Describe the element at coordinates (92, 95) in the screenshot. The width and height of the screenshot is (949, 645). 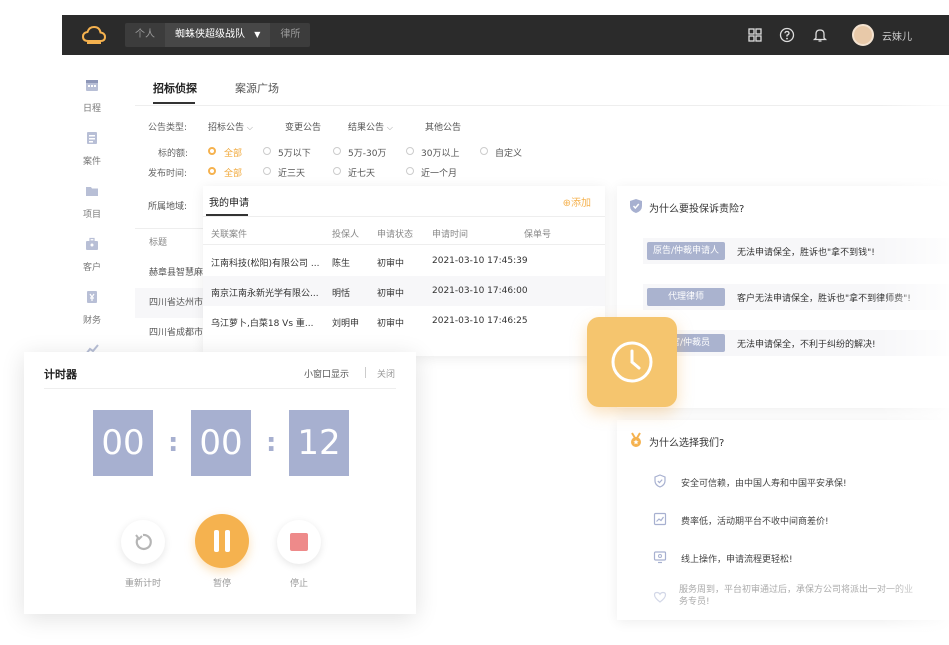
I see `sidebar-item-schedule: 日程` at that location.